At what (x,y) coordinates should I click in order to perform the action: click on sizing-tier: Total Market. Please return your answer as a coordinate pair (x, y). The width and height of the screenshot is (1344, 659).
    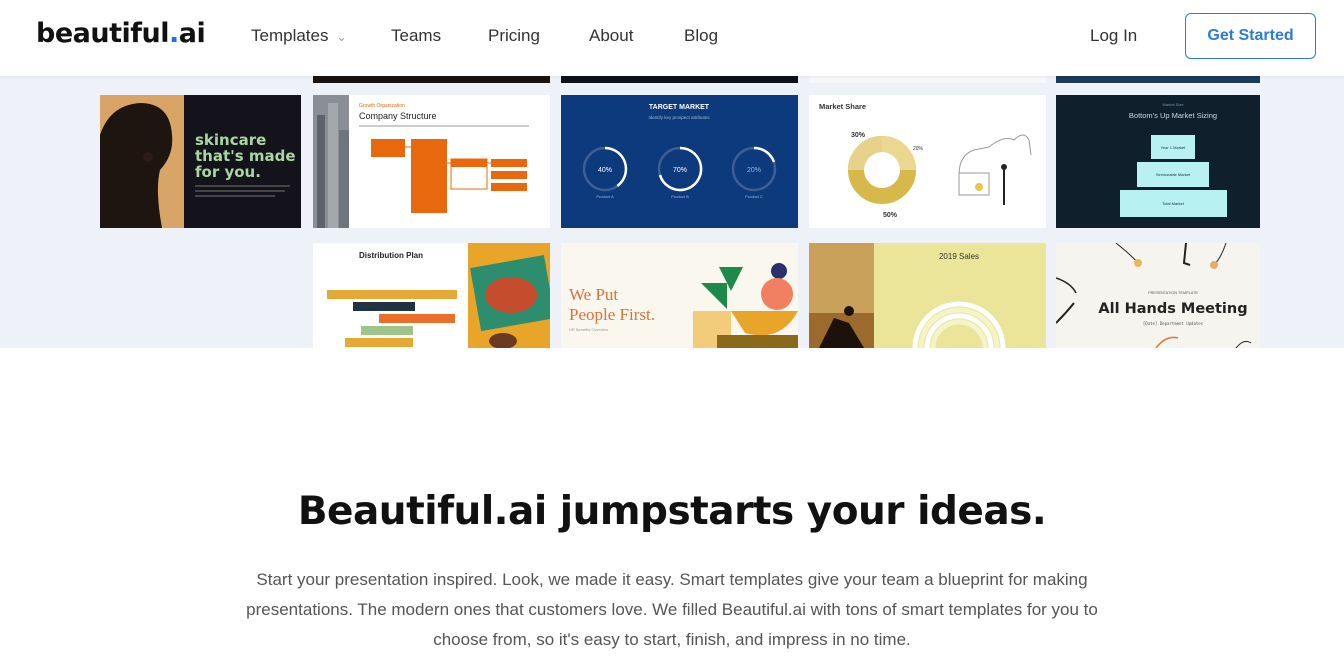
    Looking at the image, I should click on (1173, 203).